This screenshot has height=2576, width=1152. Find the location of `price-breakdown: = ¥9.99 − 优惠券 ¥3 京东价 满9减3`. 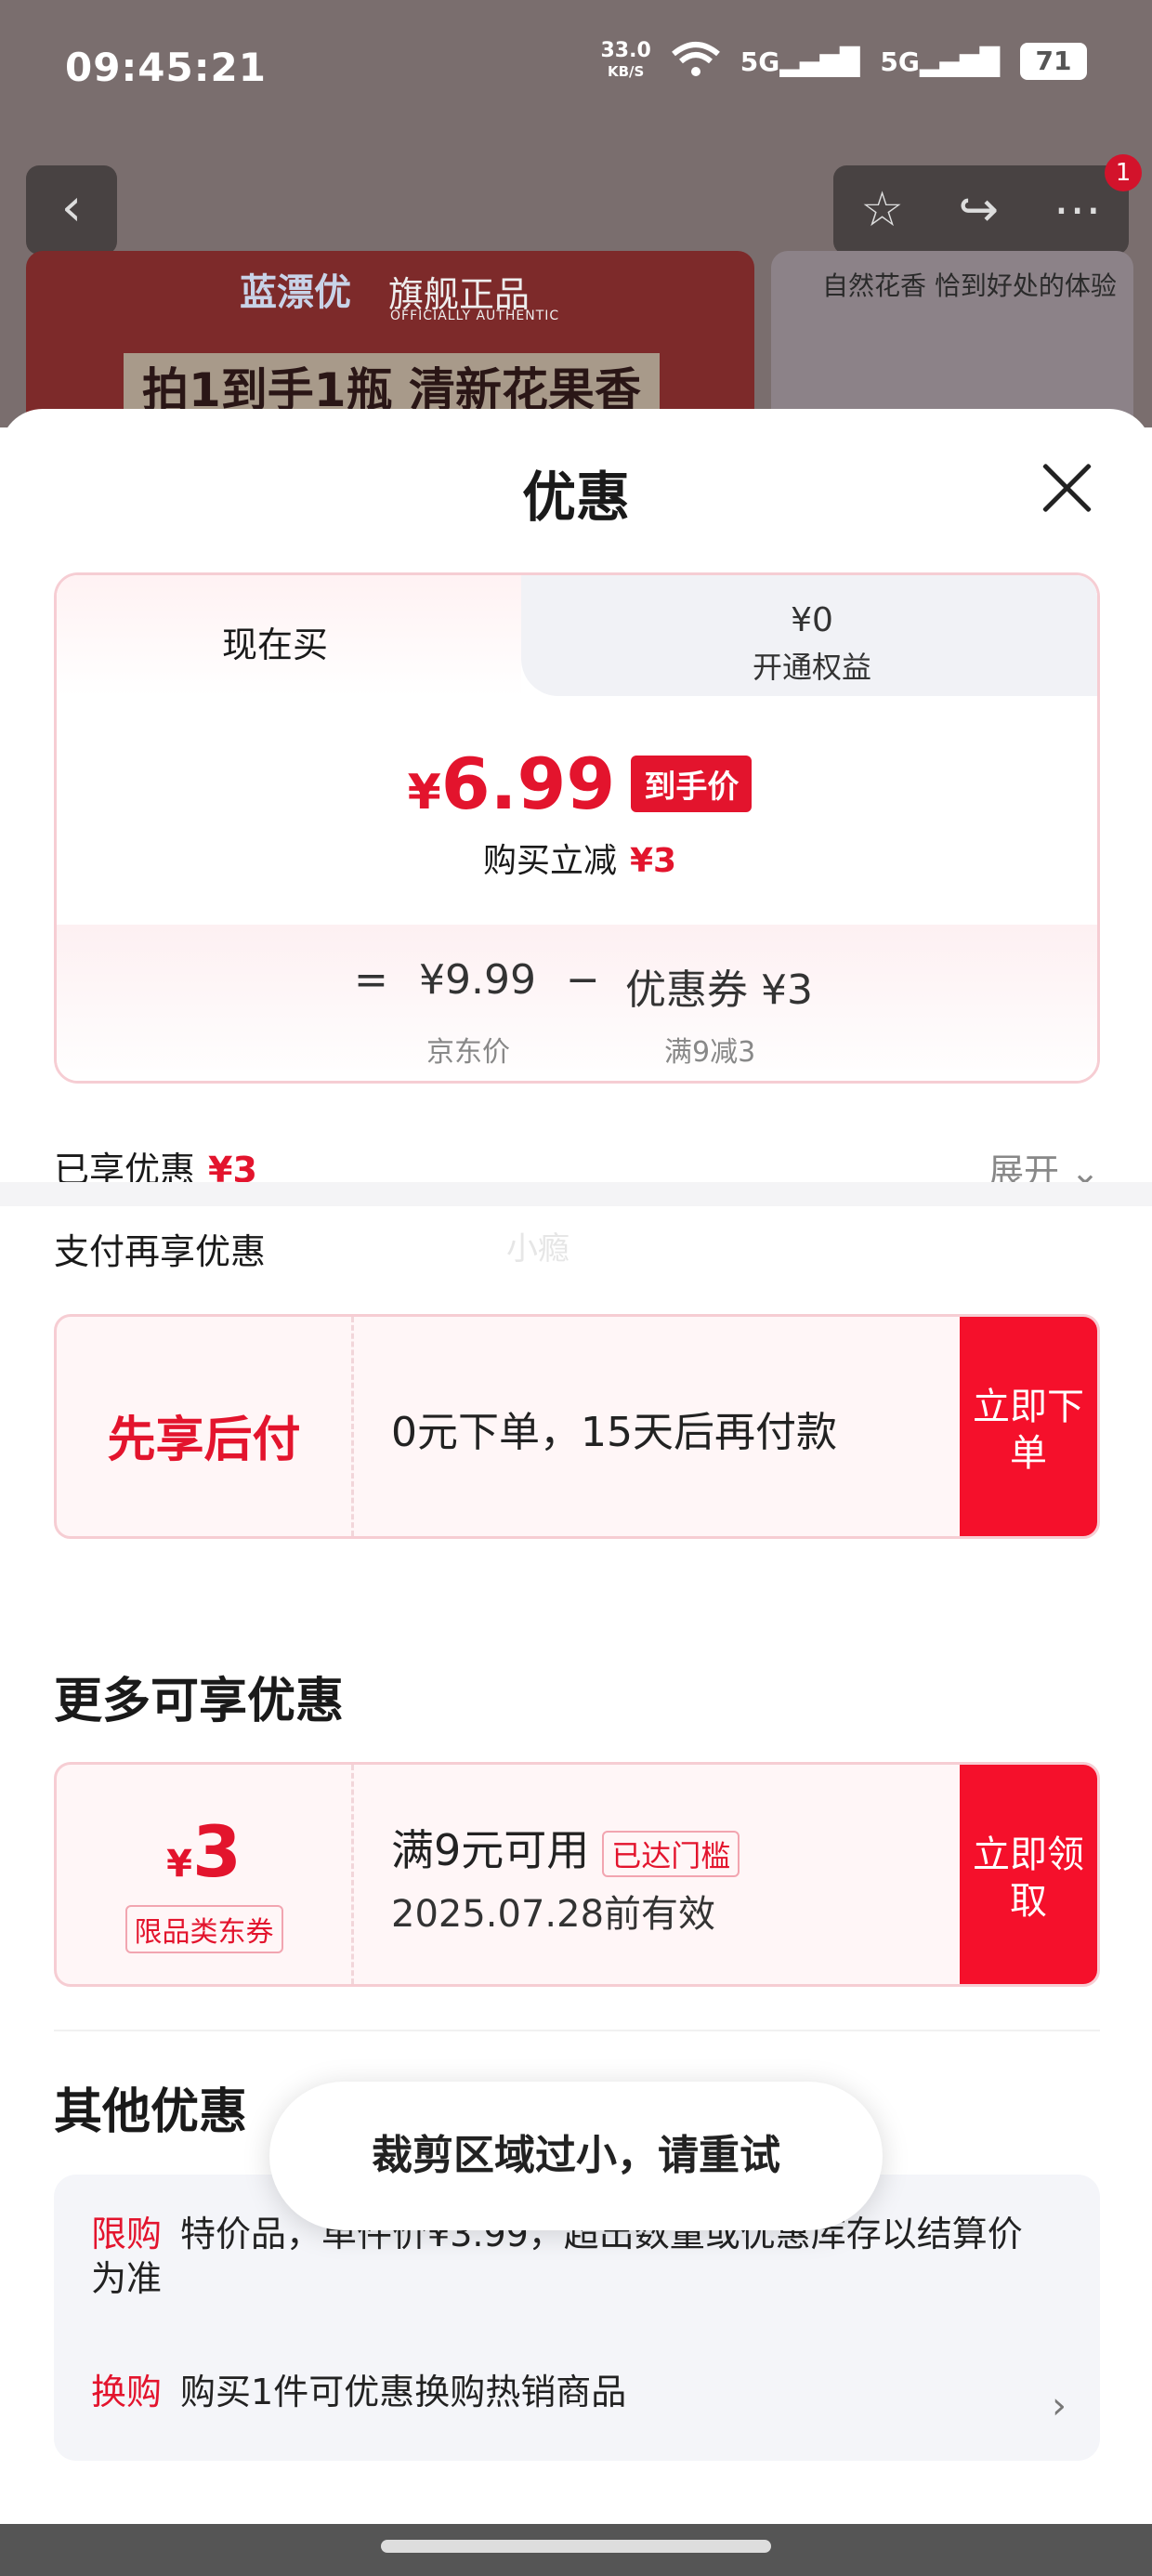

price-breakdown: = ¥9.99 − 优惠券 ¥3 京东价 满9减3 is located at coordinates (577, 1003).